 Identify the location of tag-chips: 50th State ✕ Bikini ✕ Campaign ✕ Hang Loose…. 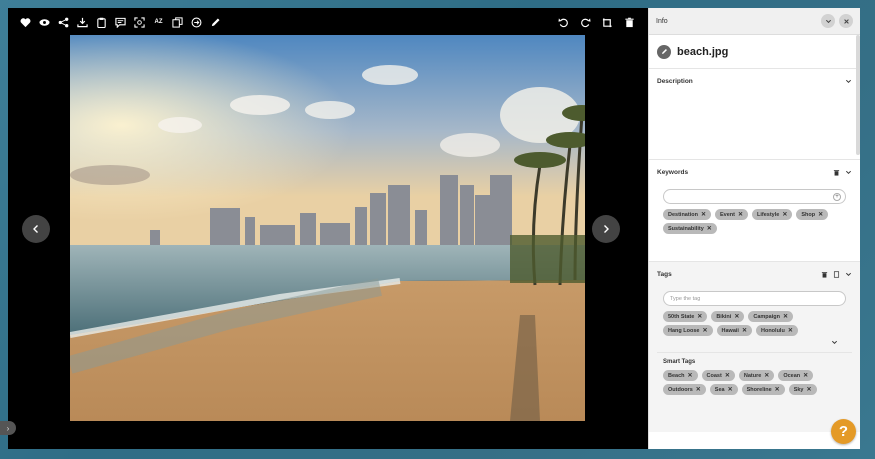
(754, 321).